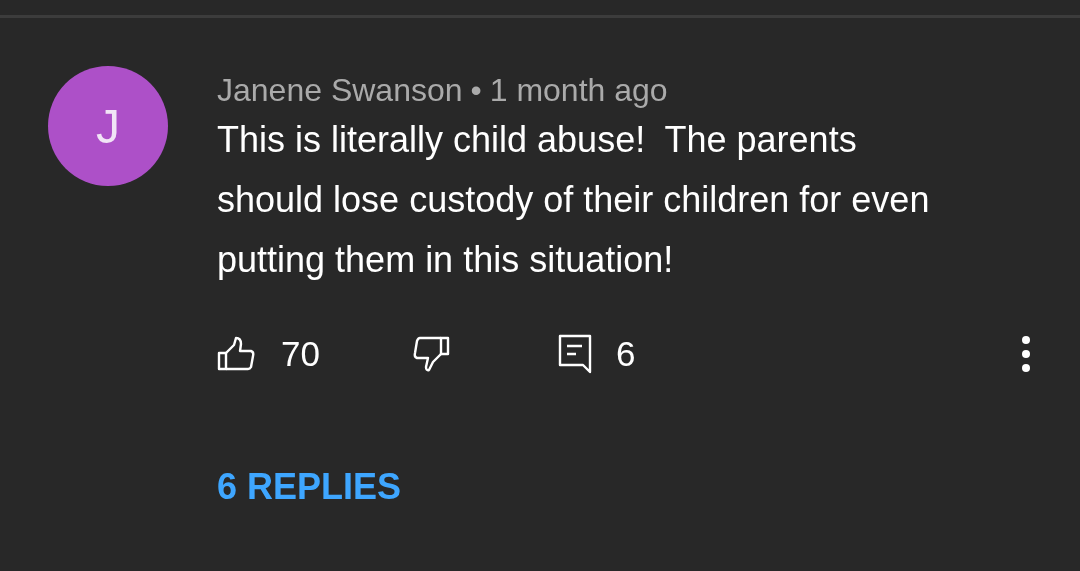 The height and width of the screenshot is (571, 1080). I want to click on more-options-button, so click(1026, 354).